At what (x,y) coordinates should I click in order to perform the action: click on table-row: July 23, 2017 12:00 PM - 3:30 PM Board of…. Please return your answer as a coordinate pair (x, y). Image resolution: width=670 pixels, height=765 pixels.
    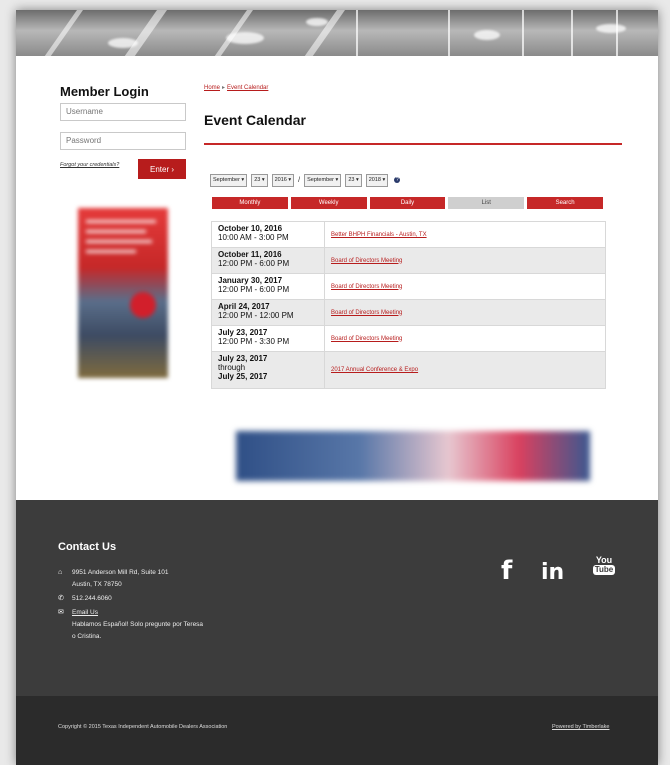
    Looking at the image, I should click on (408, 339).